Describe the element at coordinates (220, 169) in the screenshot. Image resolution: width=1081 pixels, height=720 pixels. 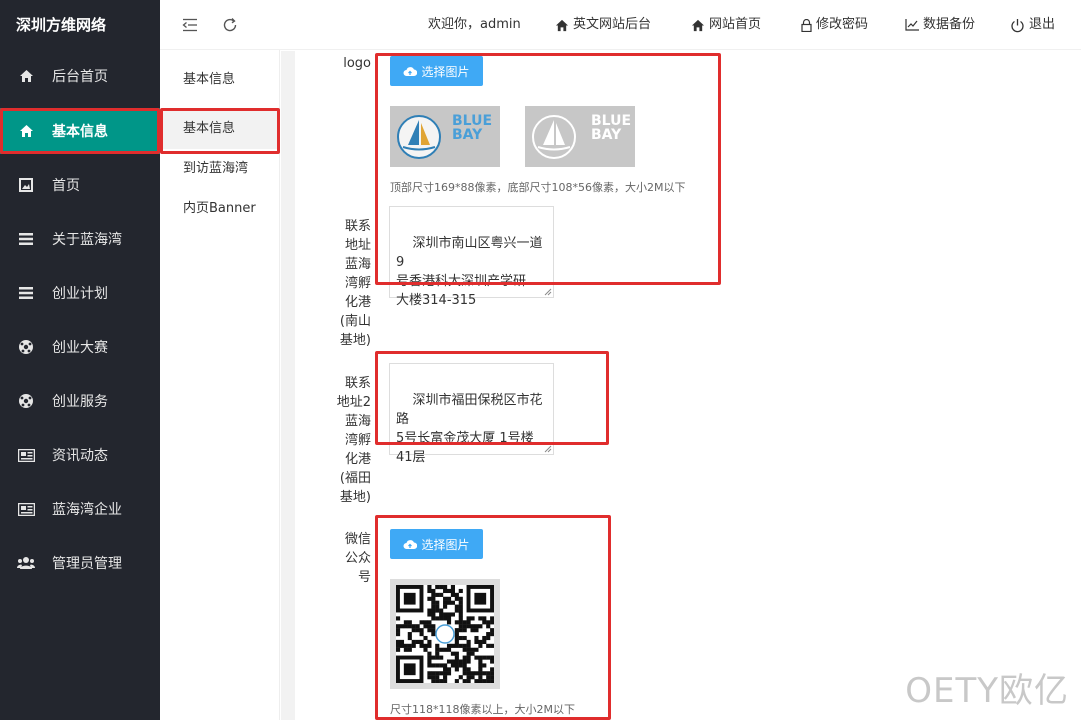
I see `submenu-item-visit: 到访蓝海湾` at that location.